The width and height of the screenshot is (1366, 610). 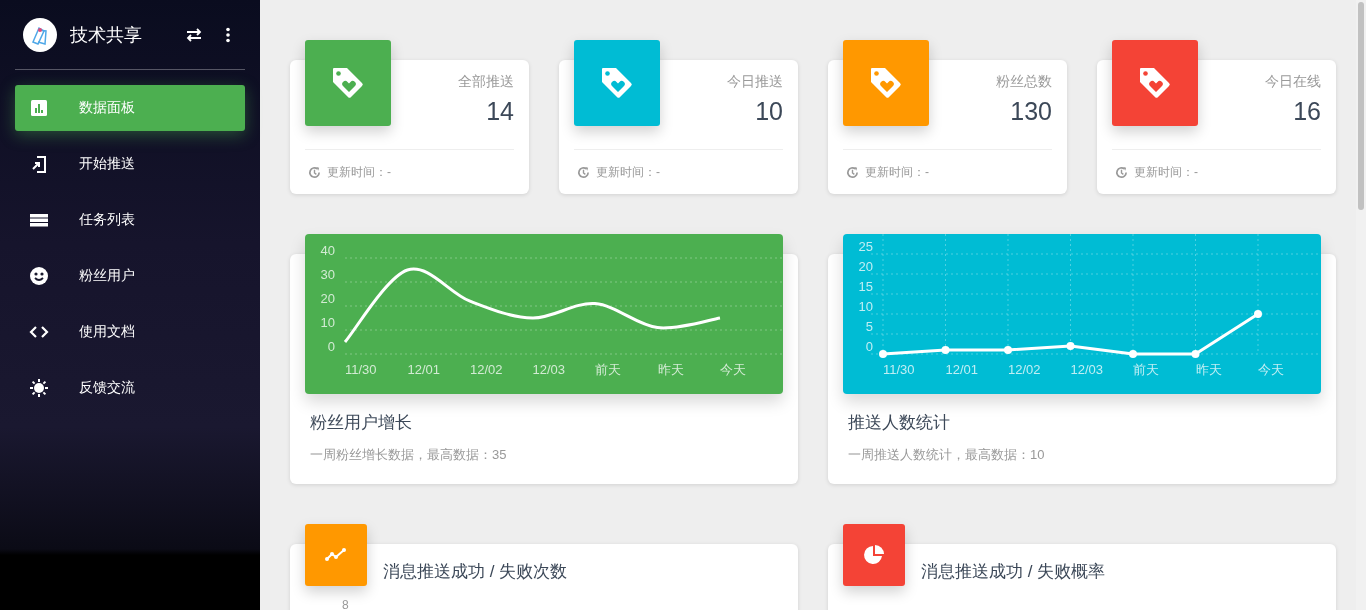 I want to click on axis-tick-label: 15, so click(x=865, y=286).